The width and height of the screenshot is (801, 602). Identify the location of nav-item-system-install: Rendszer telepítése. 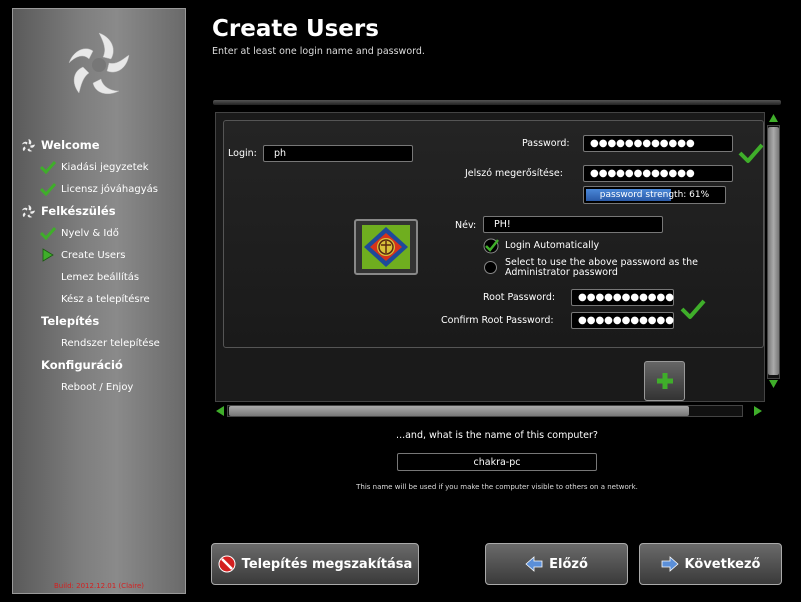
(101, 343).